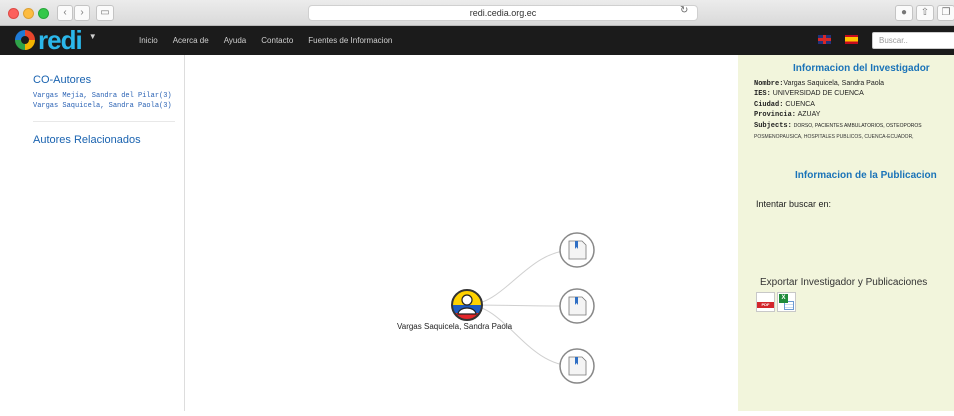 The image size is (954, 416). I want to click on related-authors-title: Autores Relacionados, so click(87, 140).